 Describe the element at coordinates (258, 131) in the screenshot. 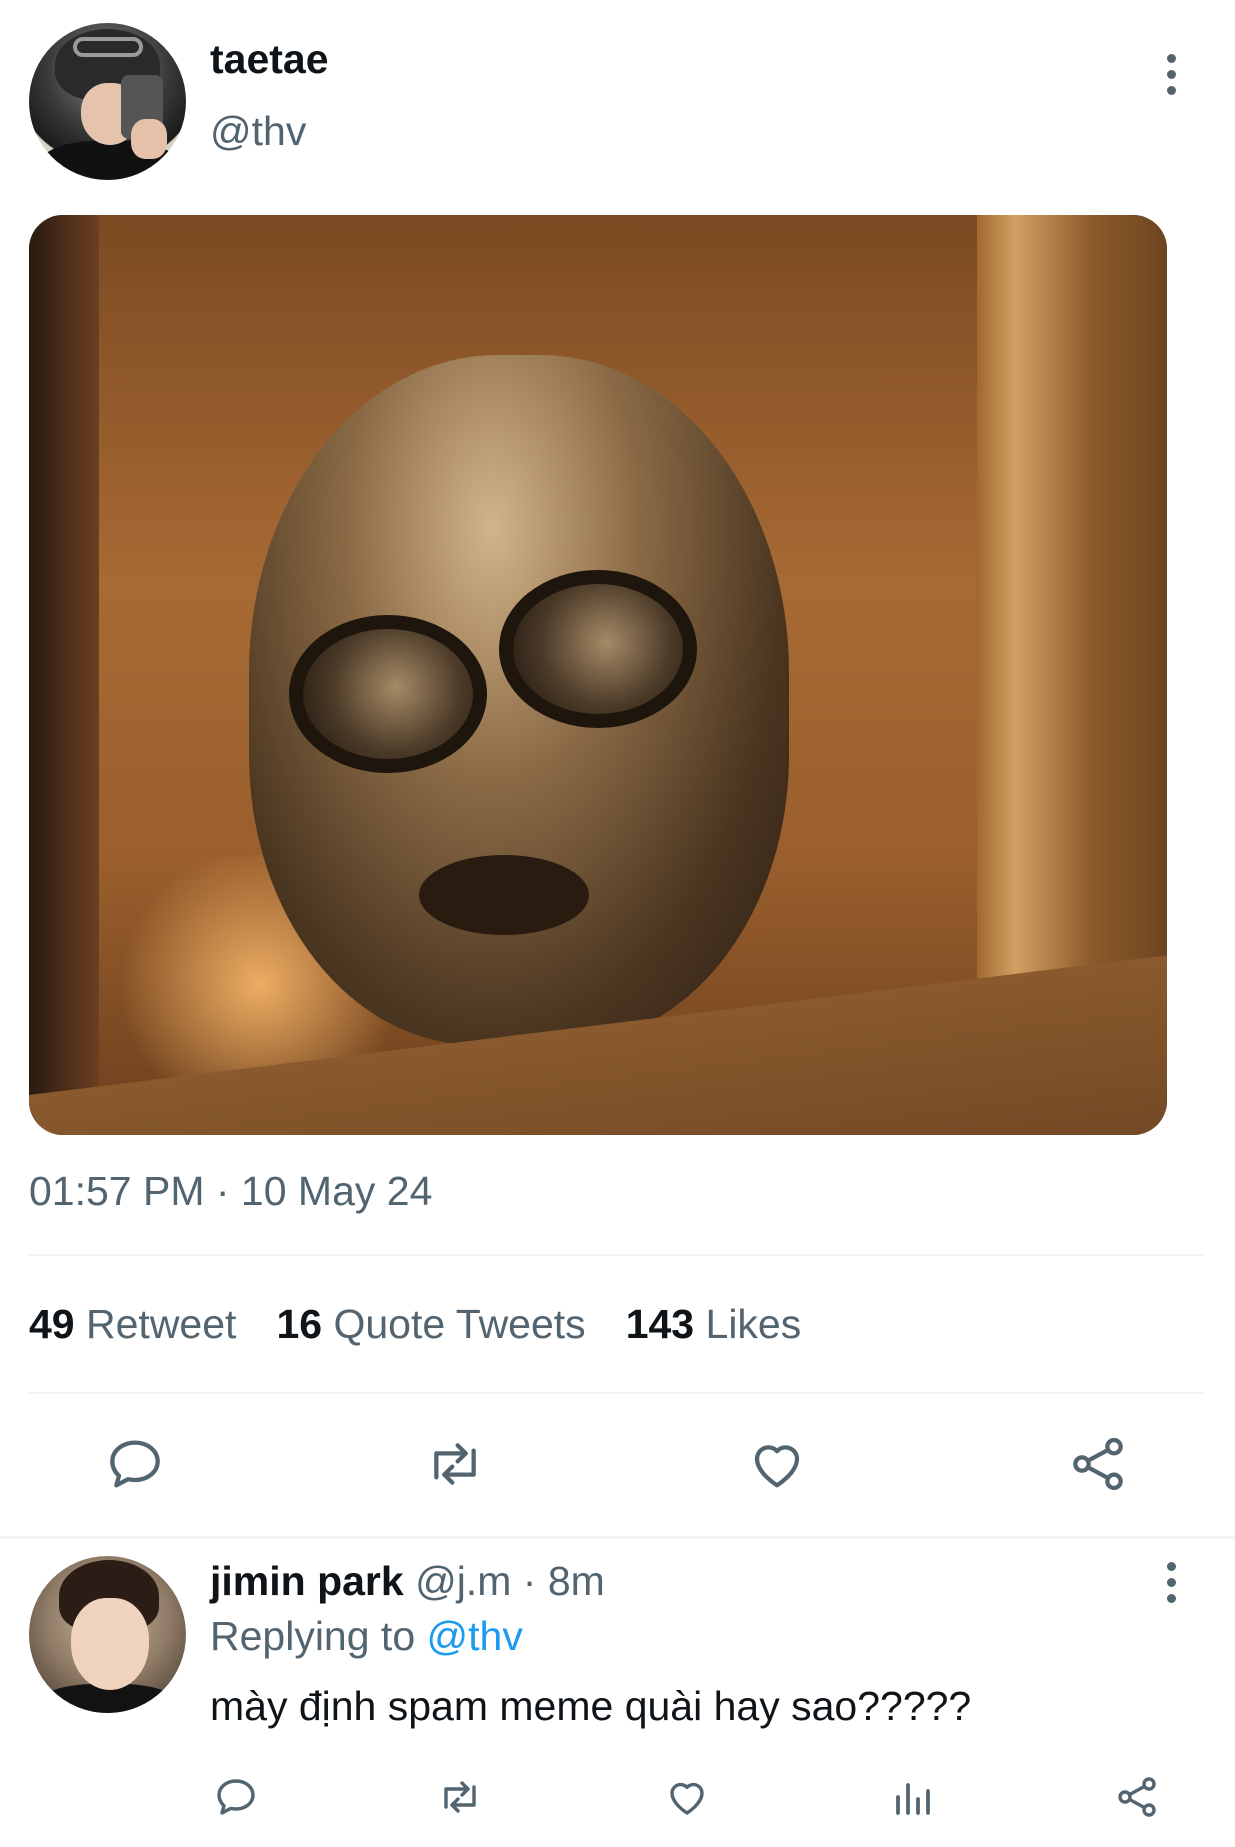

I see `author-handle: @thv` at that location.